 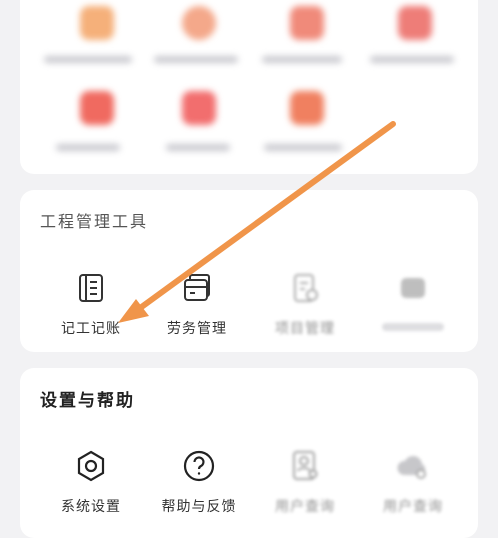 I want to click on blurred-tool-icon, so click(x=413, y=288).